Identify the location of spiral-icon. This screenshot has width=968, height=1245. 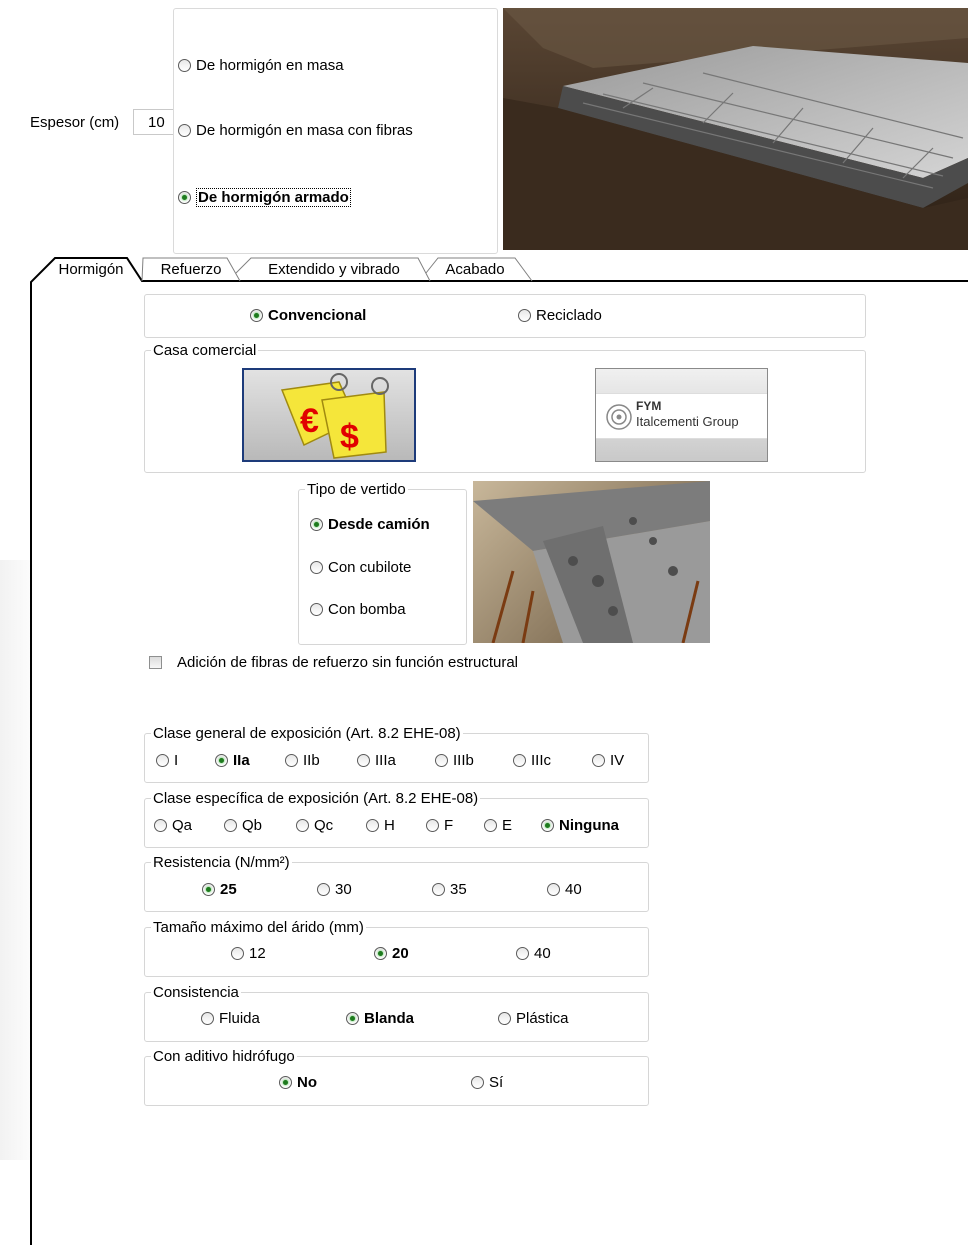
(619, 417).